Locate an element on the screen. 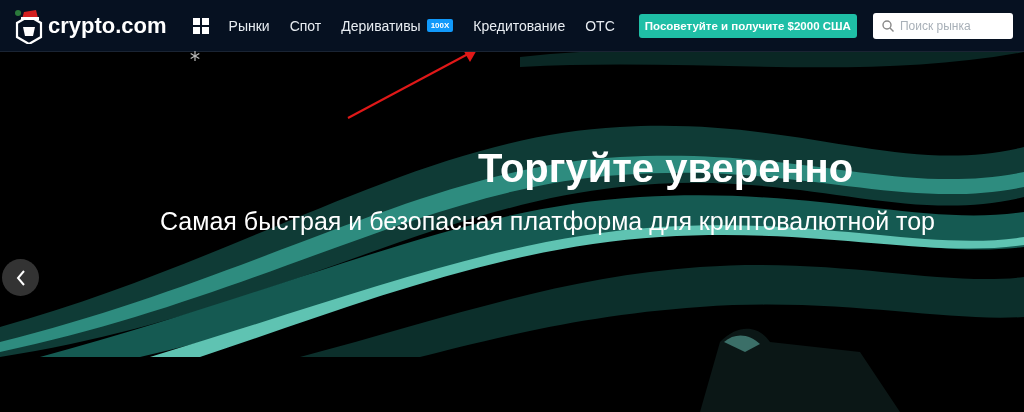  nav-link: Рынки is located at coordinates (249, 25).